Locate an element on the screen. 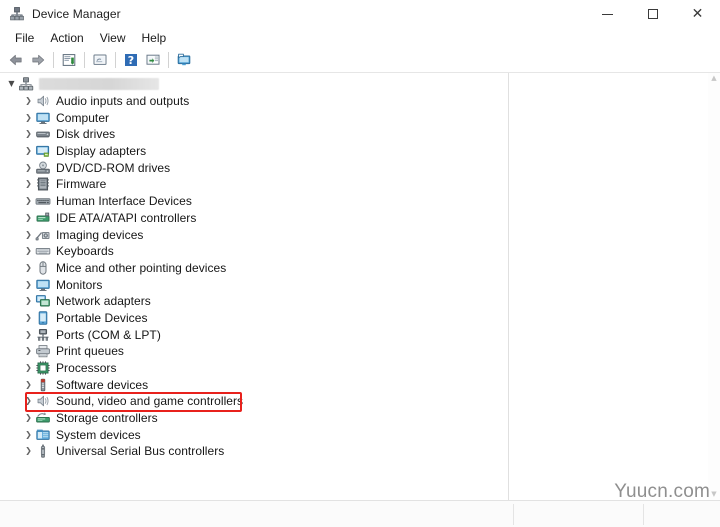 Image resolution: width=720 pixels, height=527 pixels. window-controls: ✕ is located at coordinates (652, 14).